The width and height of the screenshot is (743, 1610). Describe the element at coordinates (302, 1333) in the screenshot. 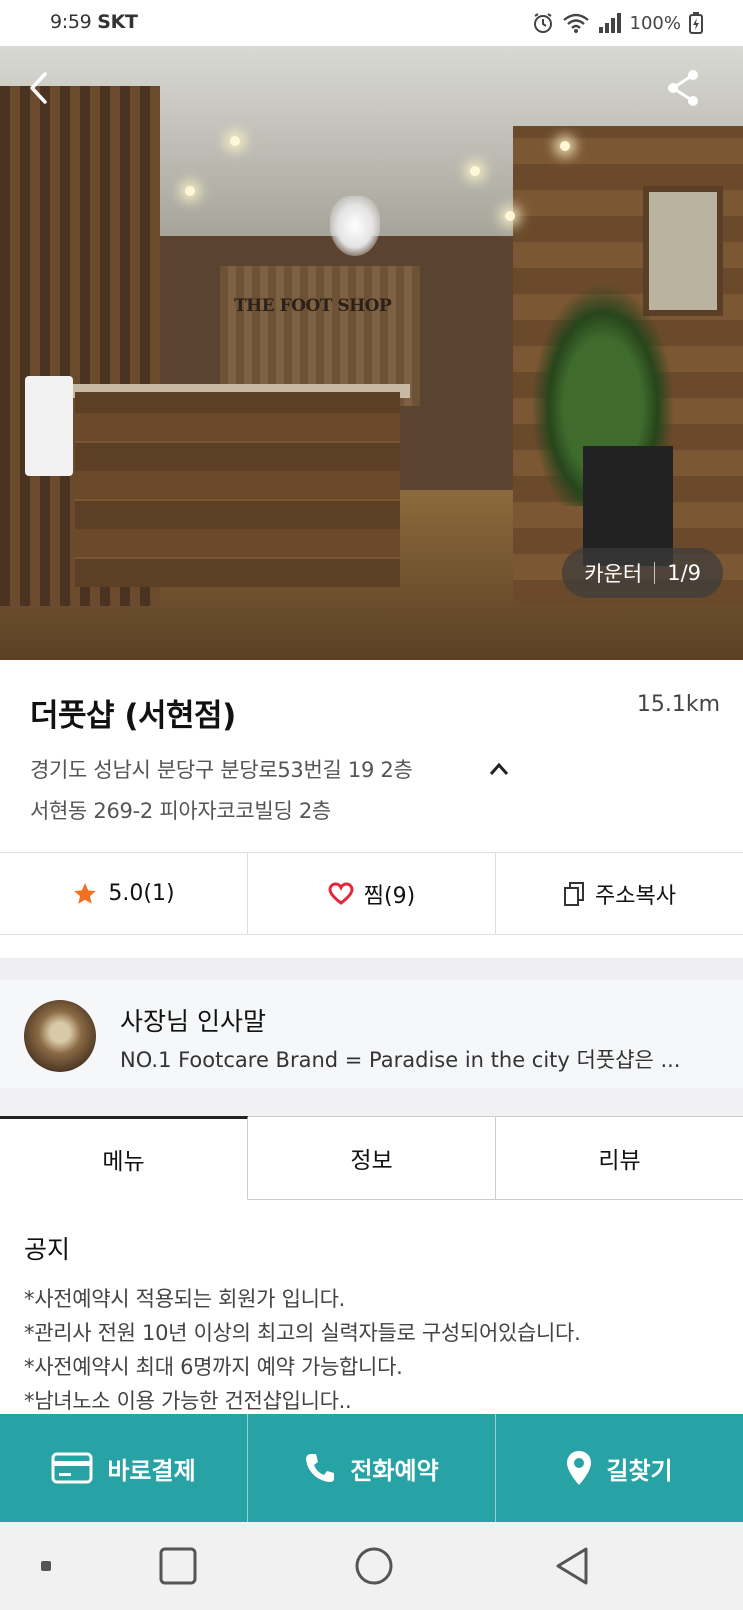

I see `notice-line: *관리사 전원 10년 이상의 최고의 실력자들로 구성되어있습니다.` at that location.